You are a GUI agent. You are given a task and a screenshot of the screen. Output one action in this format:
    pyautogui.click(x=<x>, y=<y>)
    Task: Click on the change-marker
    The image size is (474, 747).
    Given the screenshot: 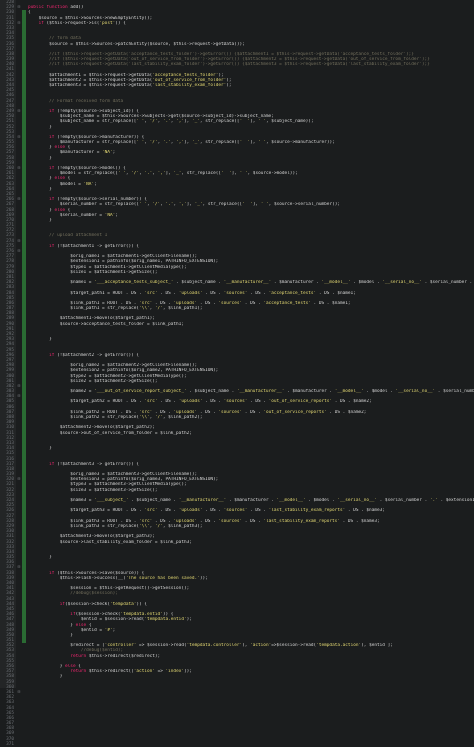 What is the action you would take?
    pyautogui.click(x=24, y=744)
    